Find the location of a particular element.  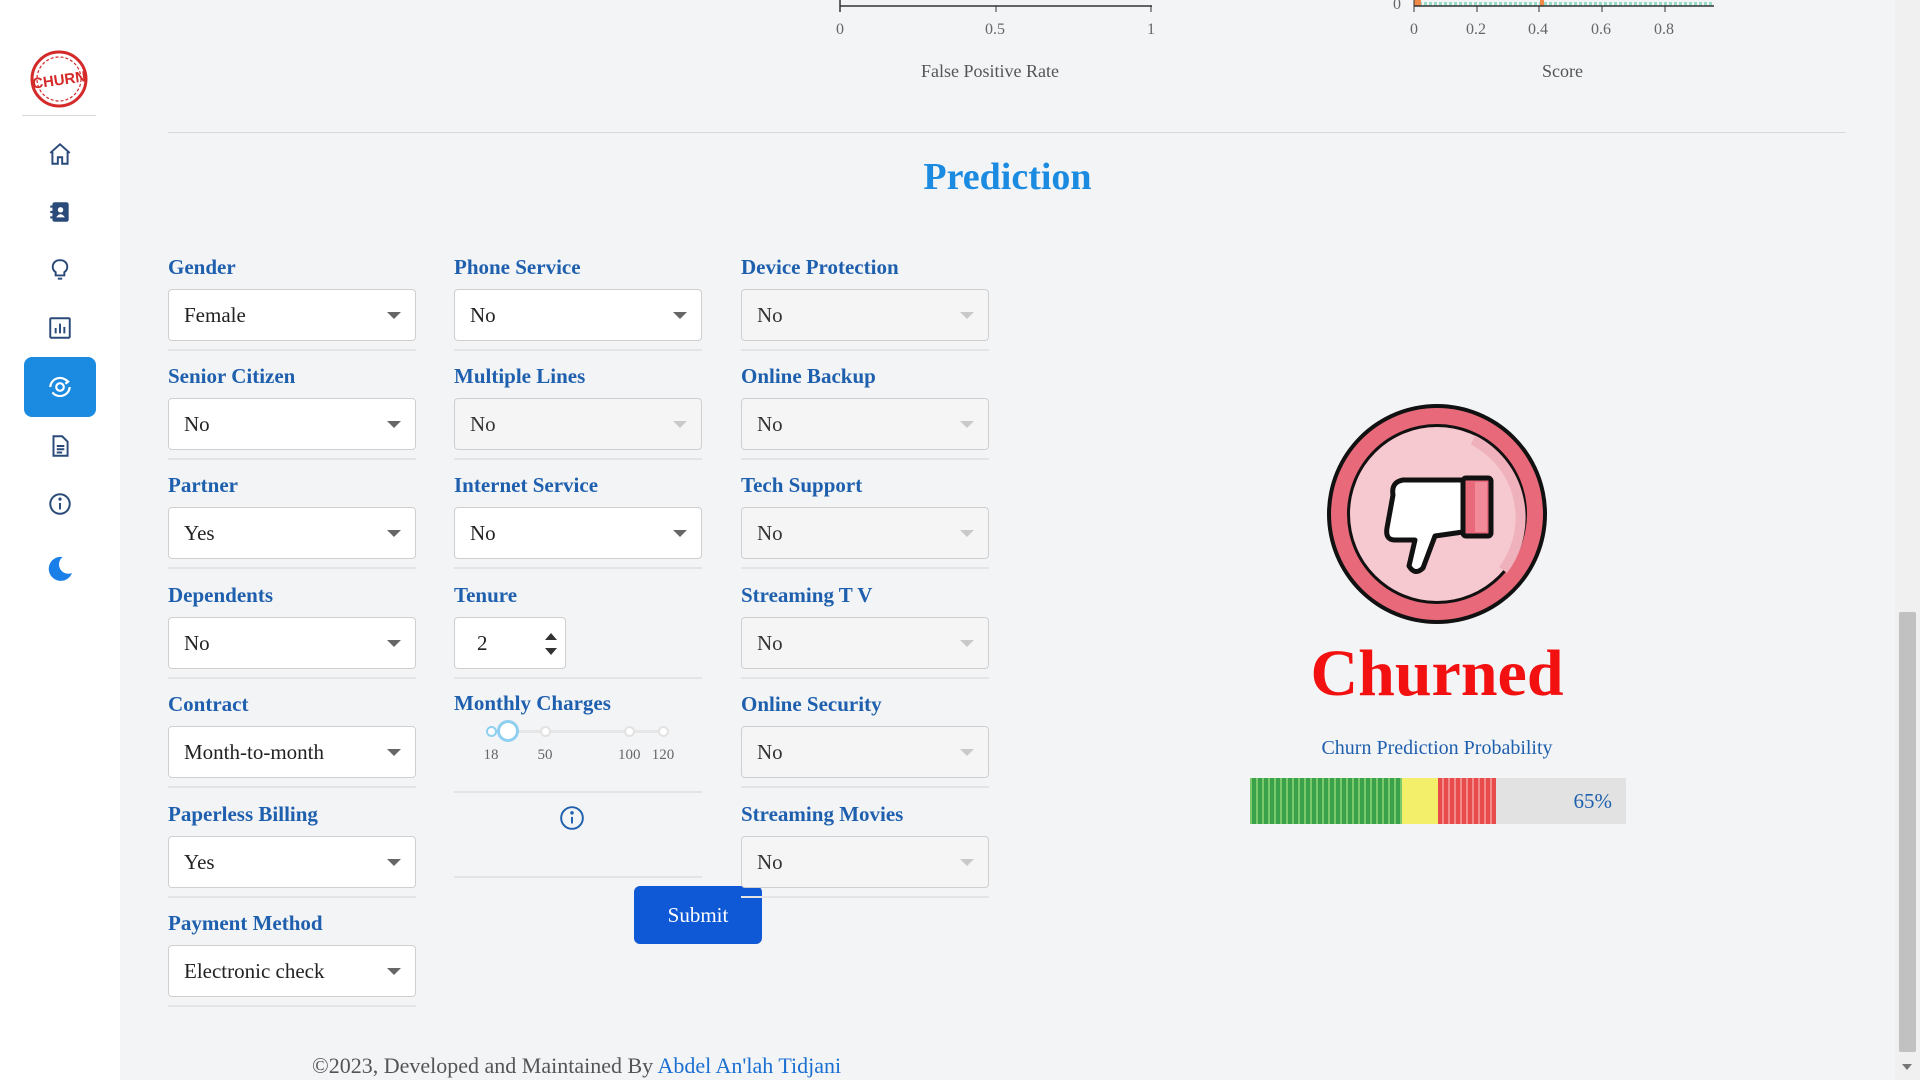

internet-service-field: Internet Service No is located at coordinates (578, 520).